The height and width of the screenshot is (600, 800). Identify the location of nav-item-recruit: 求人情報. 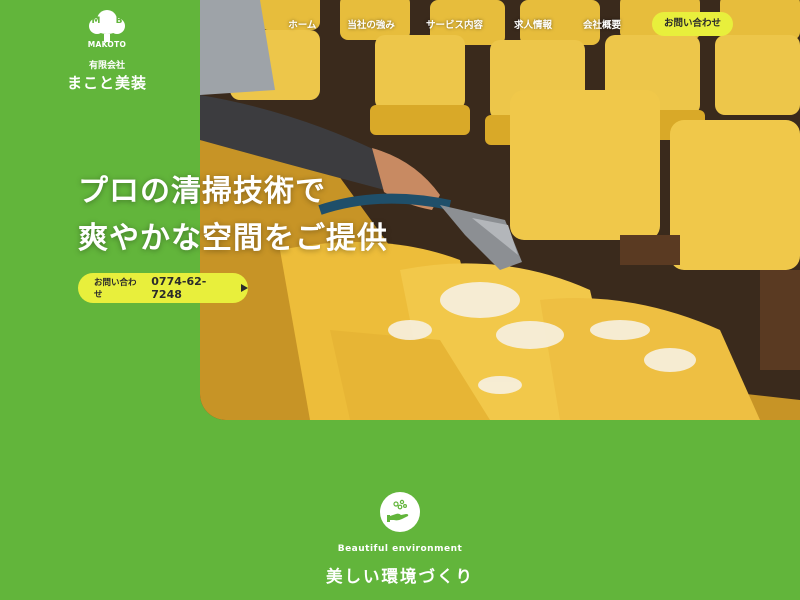
(533, 24).